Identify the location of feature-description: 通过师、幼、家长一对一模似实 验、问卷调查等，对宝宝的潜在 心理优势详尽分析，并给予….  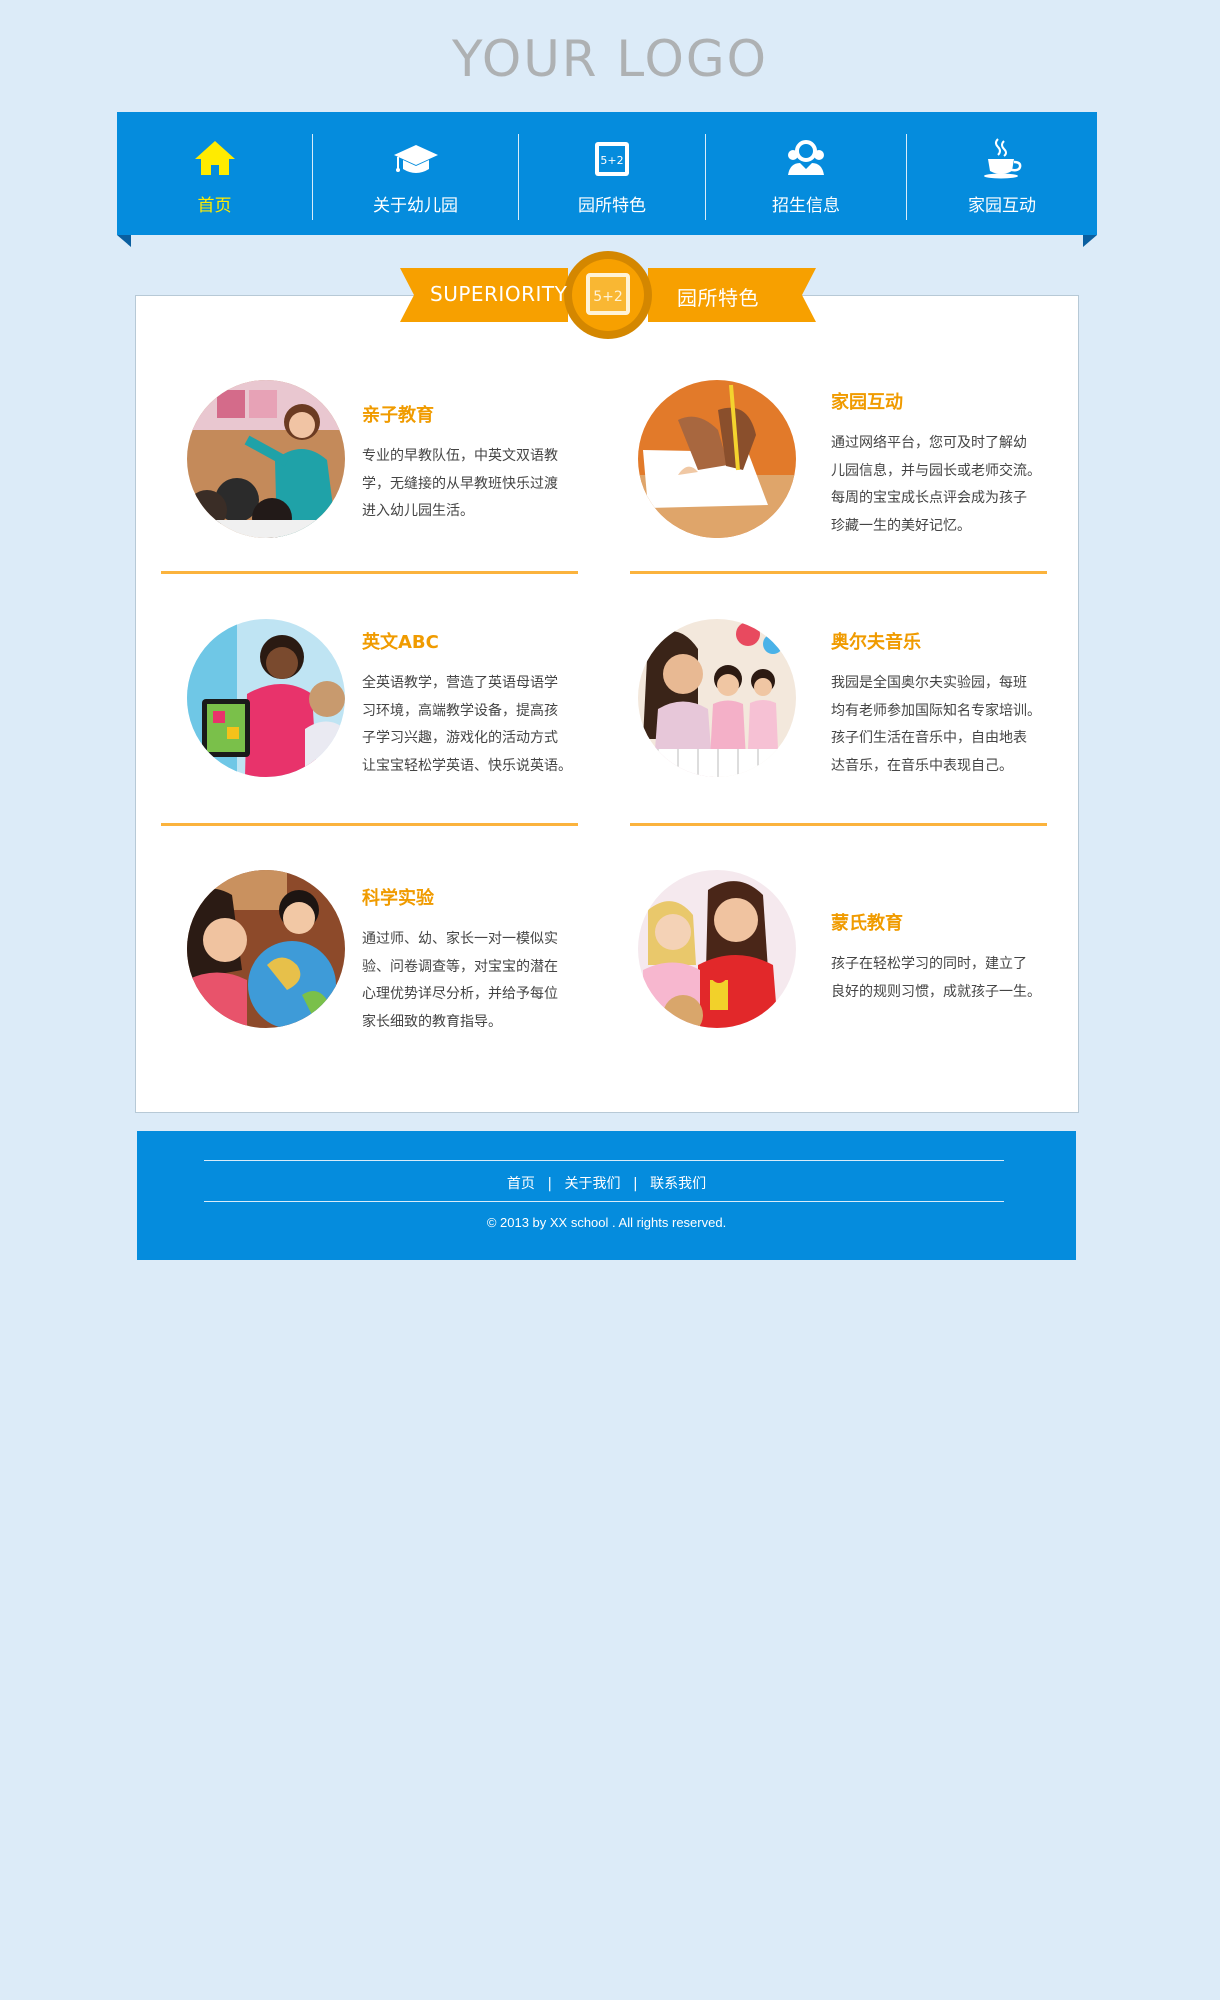
(460, 980).